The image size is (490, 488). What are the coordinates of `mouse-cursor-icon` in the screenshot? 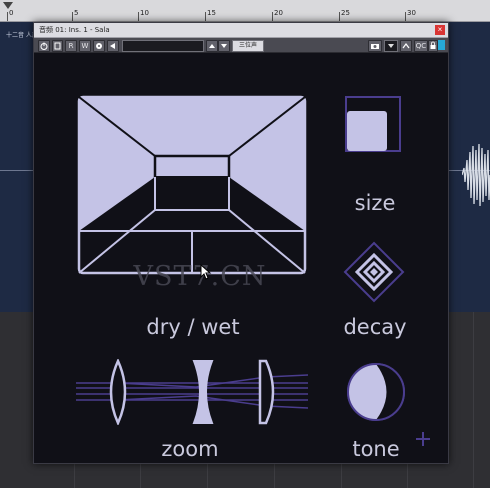 It's located at (206, 272).